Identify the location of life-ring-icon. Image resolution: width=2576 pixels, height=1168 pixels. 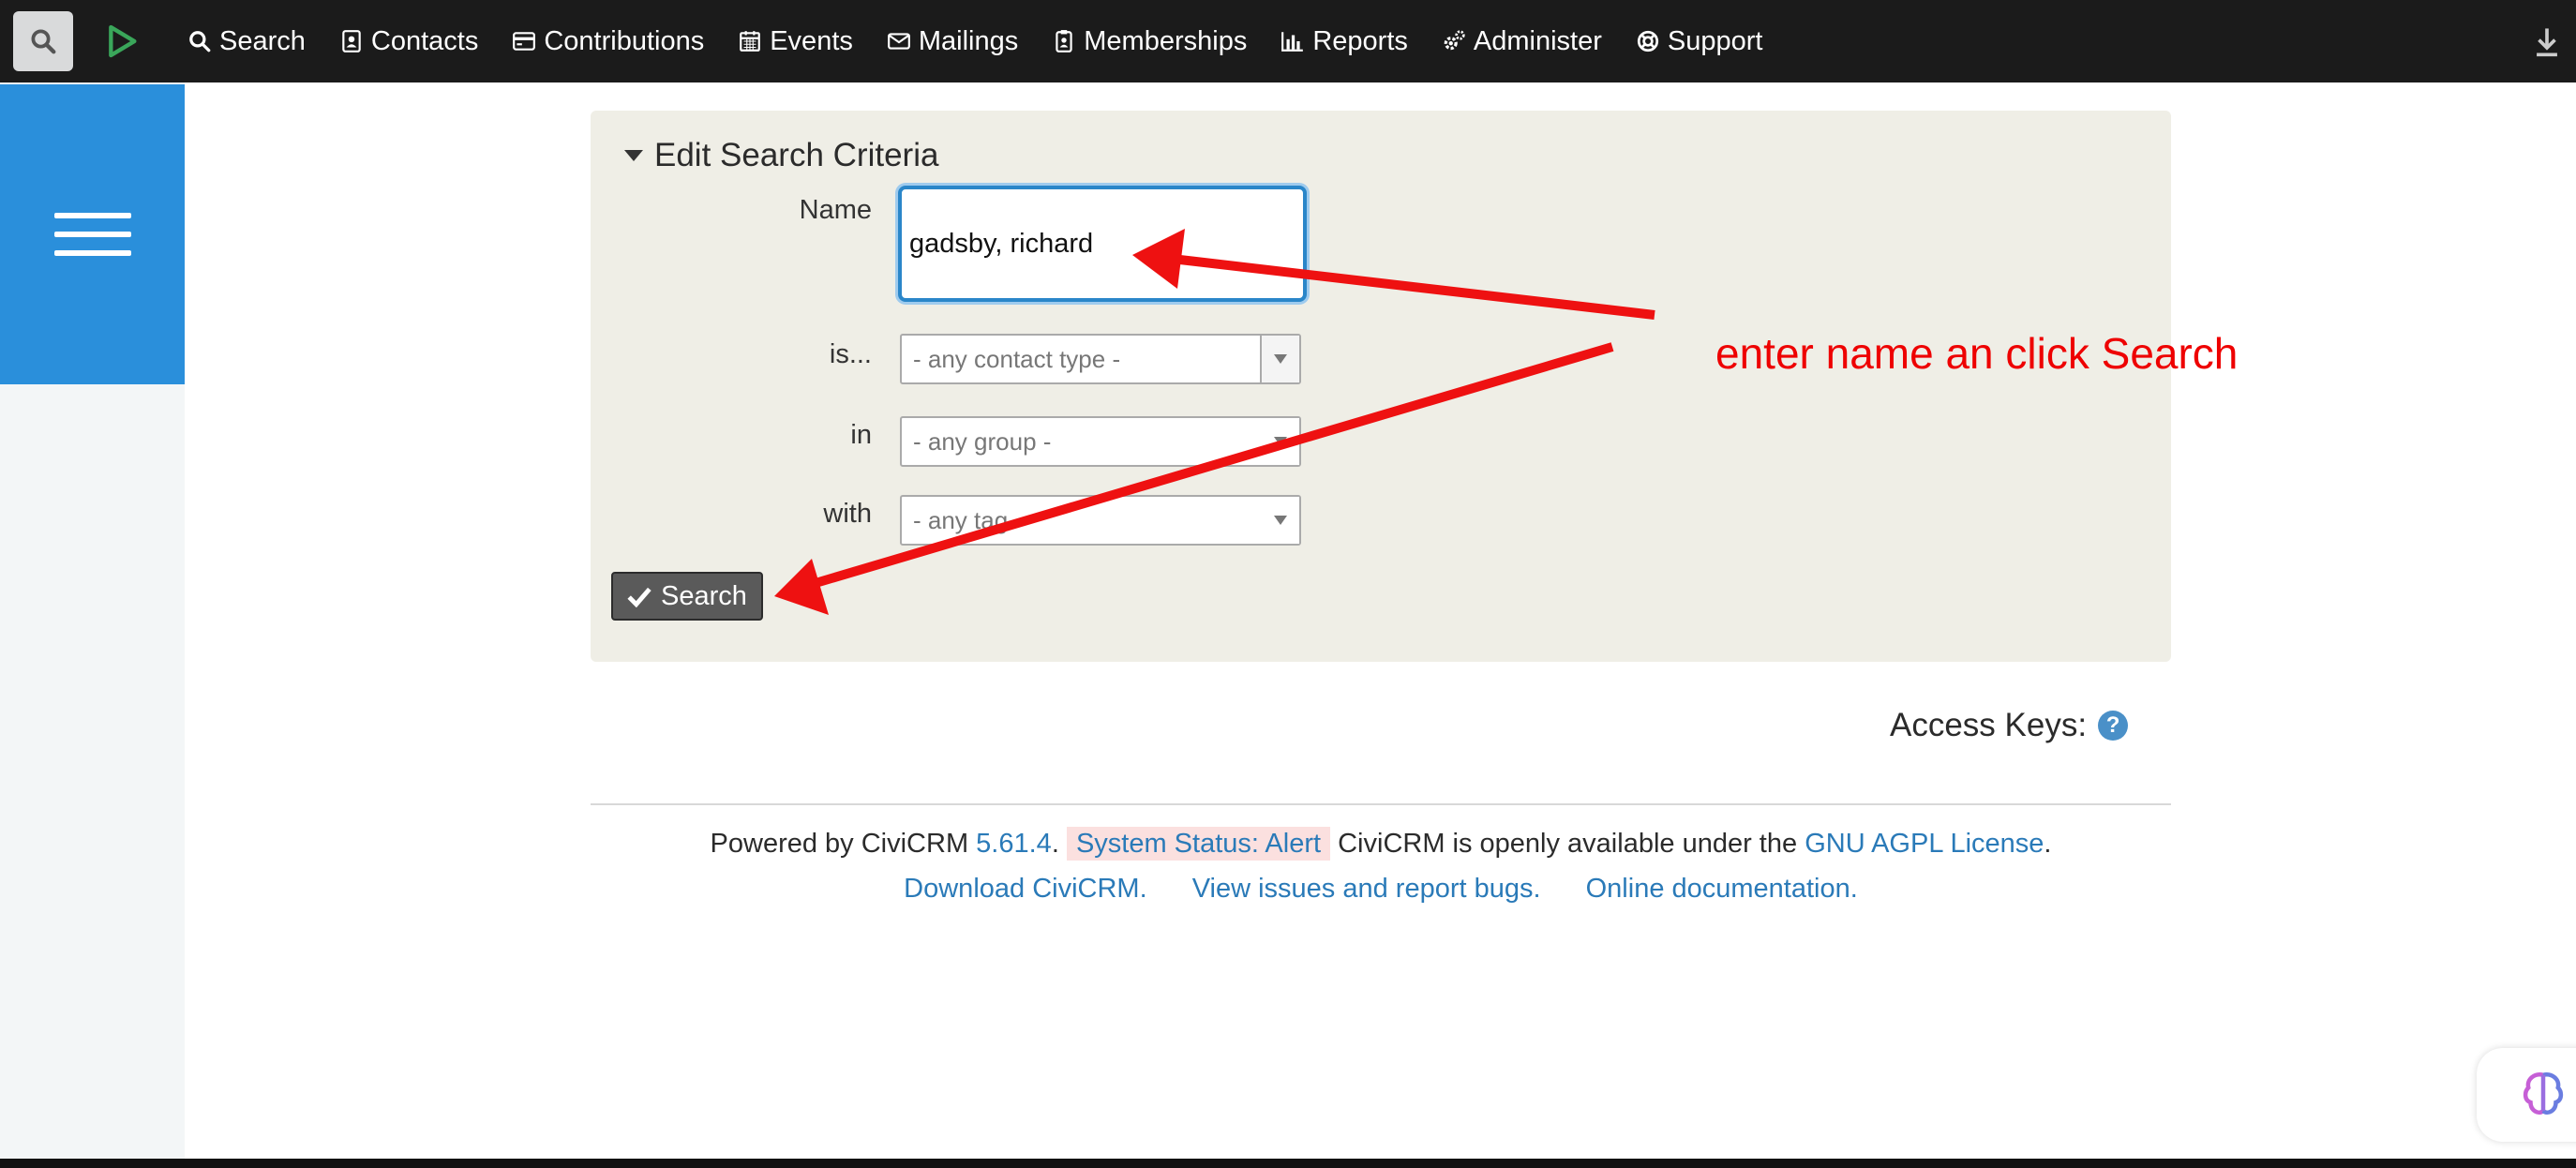
(1647, 41).